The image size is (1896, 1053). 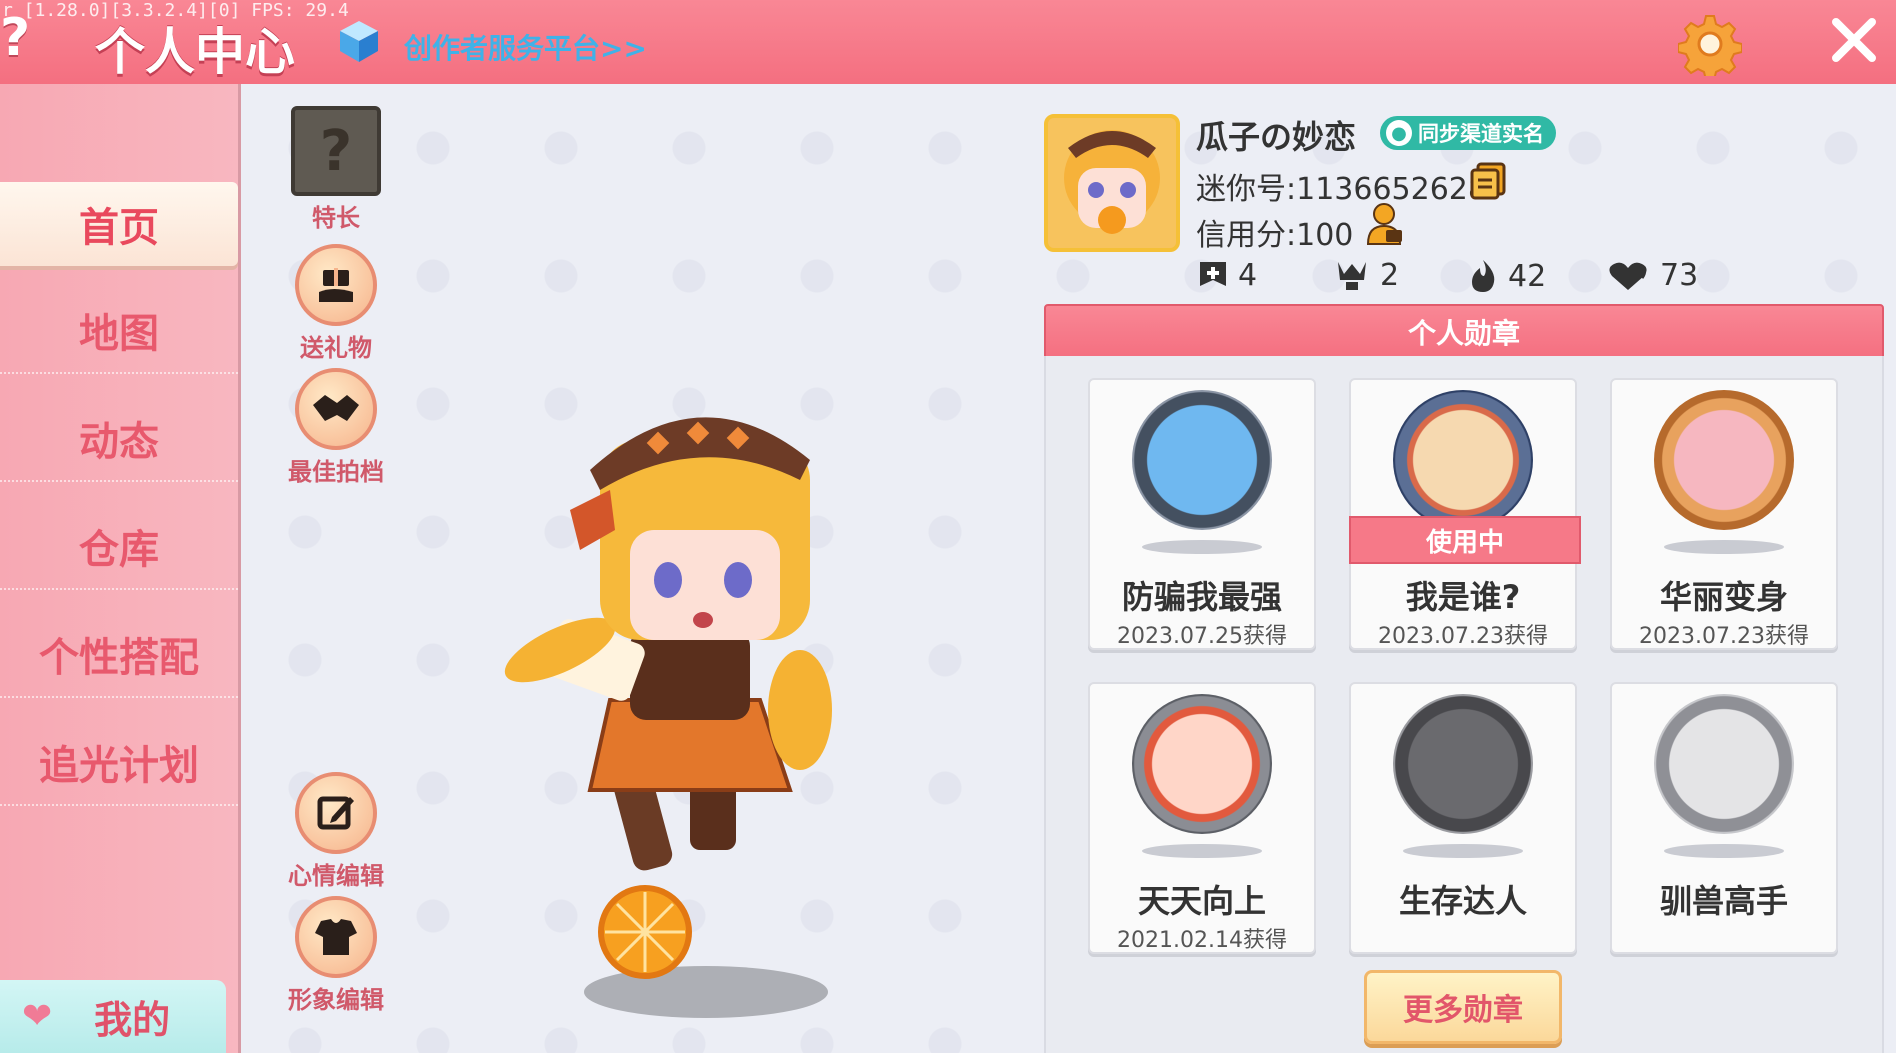 What do you see at coordinates (1723, 597) in the screenshot?
I see `medal-name: 华丽变身` at bounding box center [1723, 597].